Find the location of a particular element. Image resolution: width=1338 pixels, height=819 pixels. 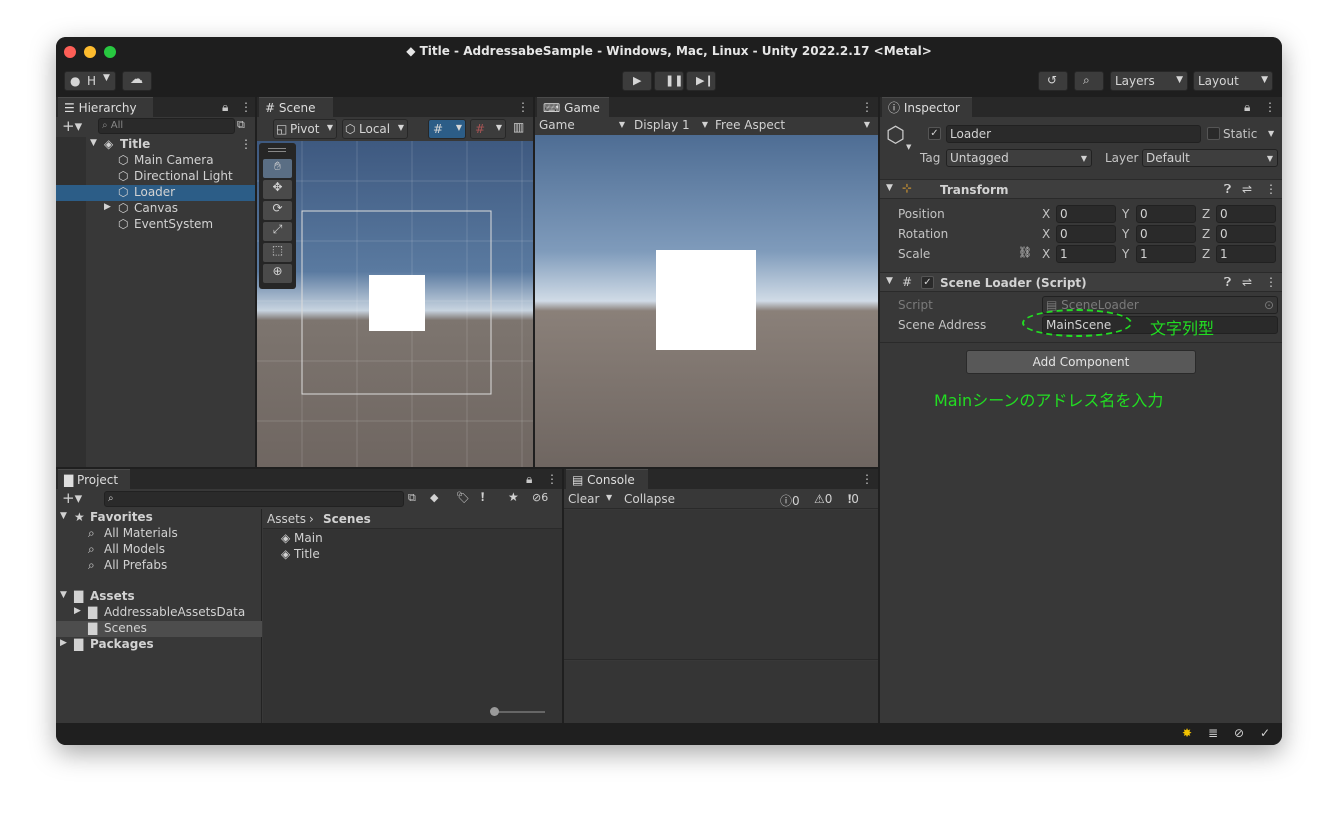

favorites-row: ▼ ★ Favorites is located at coordinates (159, 518).